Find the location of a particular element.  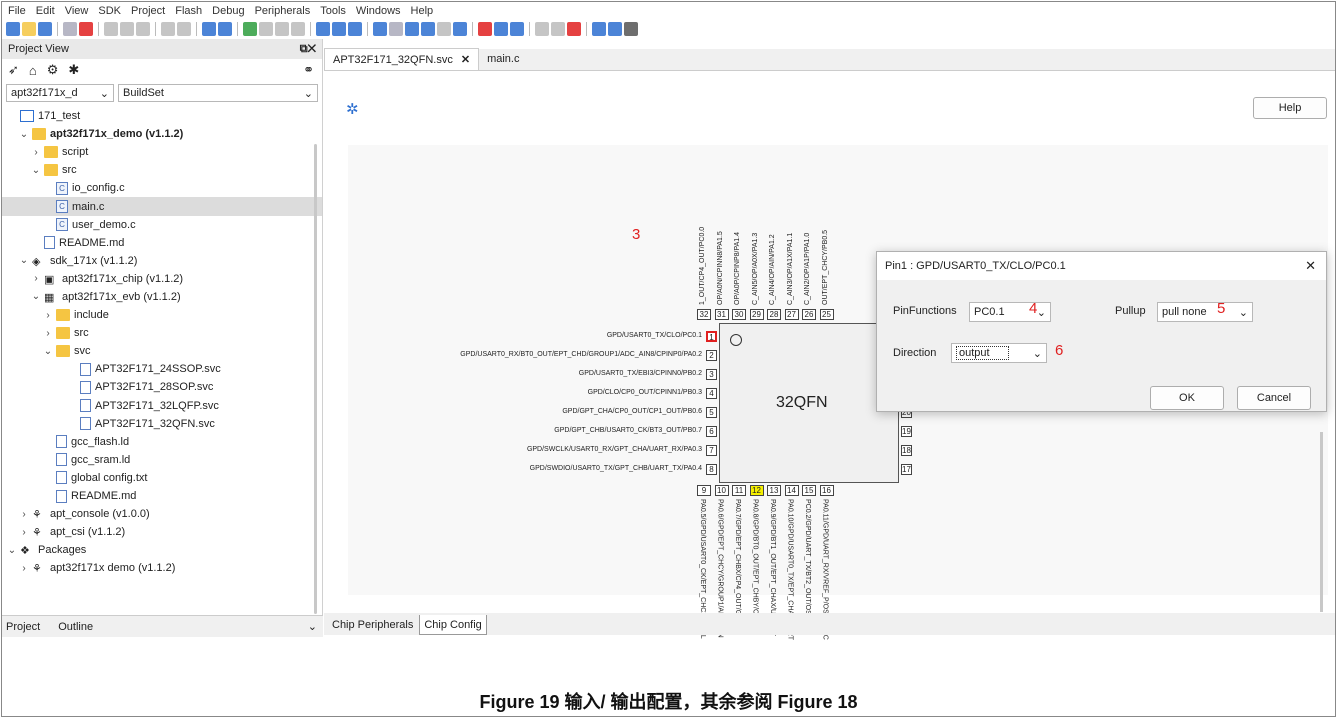

tree-item: APT32F171_32LQFP.svc is located at coordinates (162, 406).